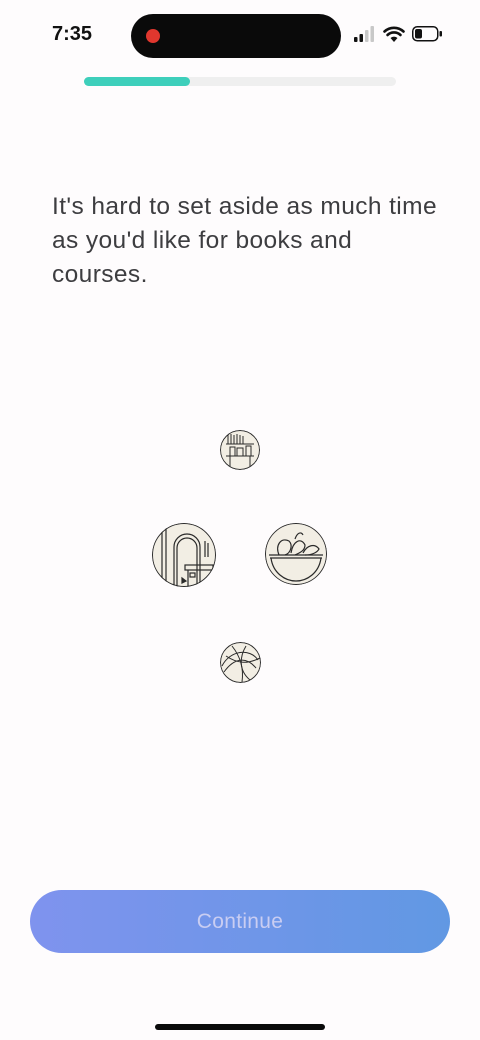 The height and width of the screenshot is (1040, 480). I want to click on status-bar: 7:35, so click(240, 36).